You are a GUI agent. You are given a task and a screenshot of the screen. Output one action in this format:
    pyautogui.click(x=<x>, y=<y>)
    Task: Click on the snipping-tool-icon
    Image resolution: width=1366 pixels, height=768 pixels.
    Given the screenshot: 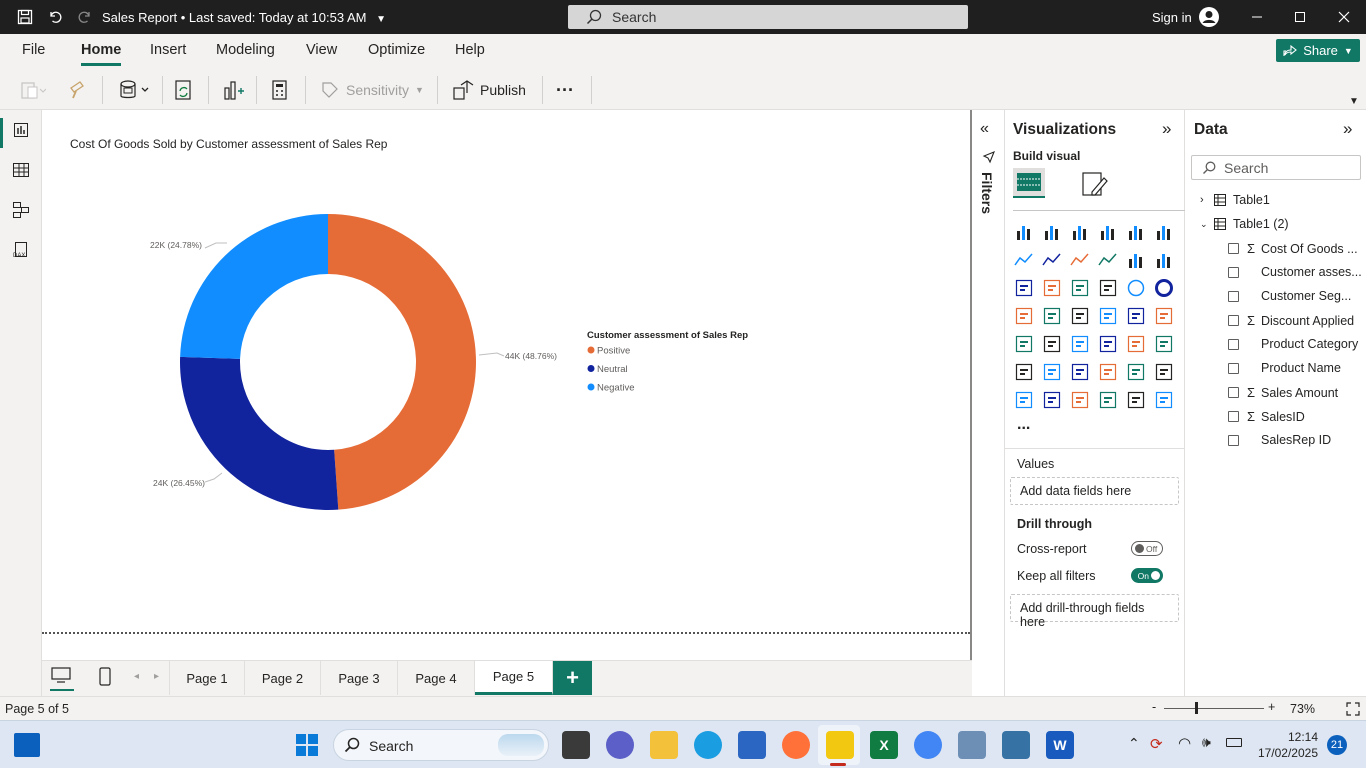 What is the action you would take?
    pyautogui.click(x=972, y=745)
    